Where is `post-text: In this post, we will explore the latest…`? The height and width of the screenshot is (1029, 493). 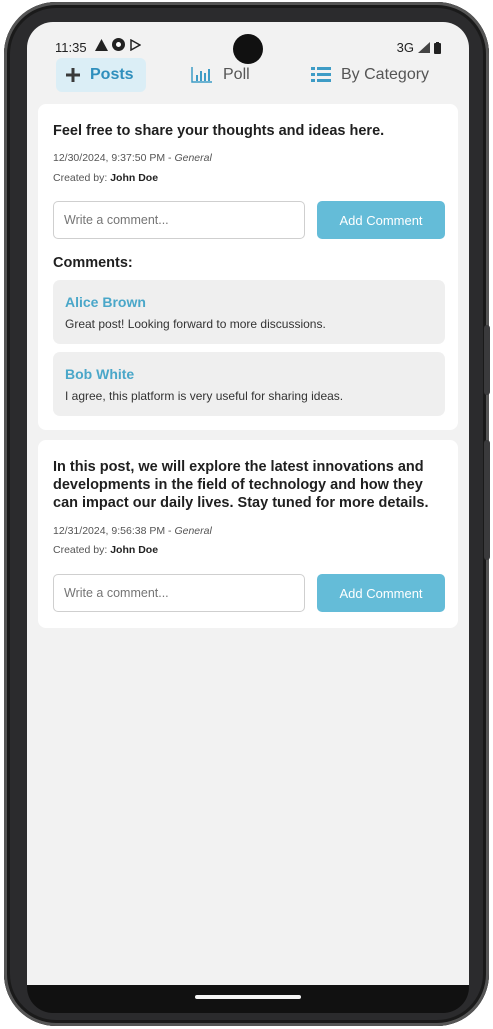 post-text: In this post, we will explore the latest… is located at coordinates (241, 485).